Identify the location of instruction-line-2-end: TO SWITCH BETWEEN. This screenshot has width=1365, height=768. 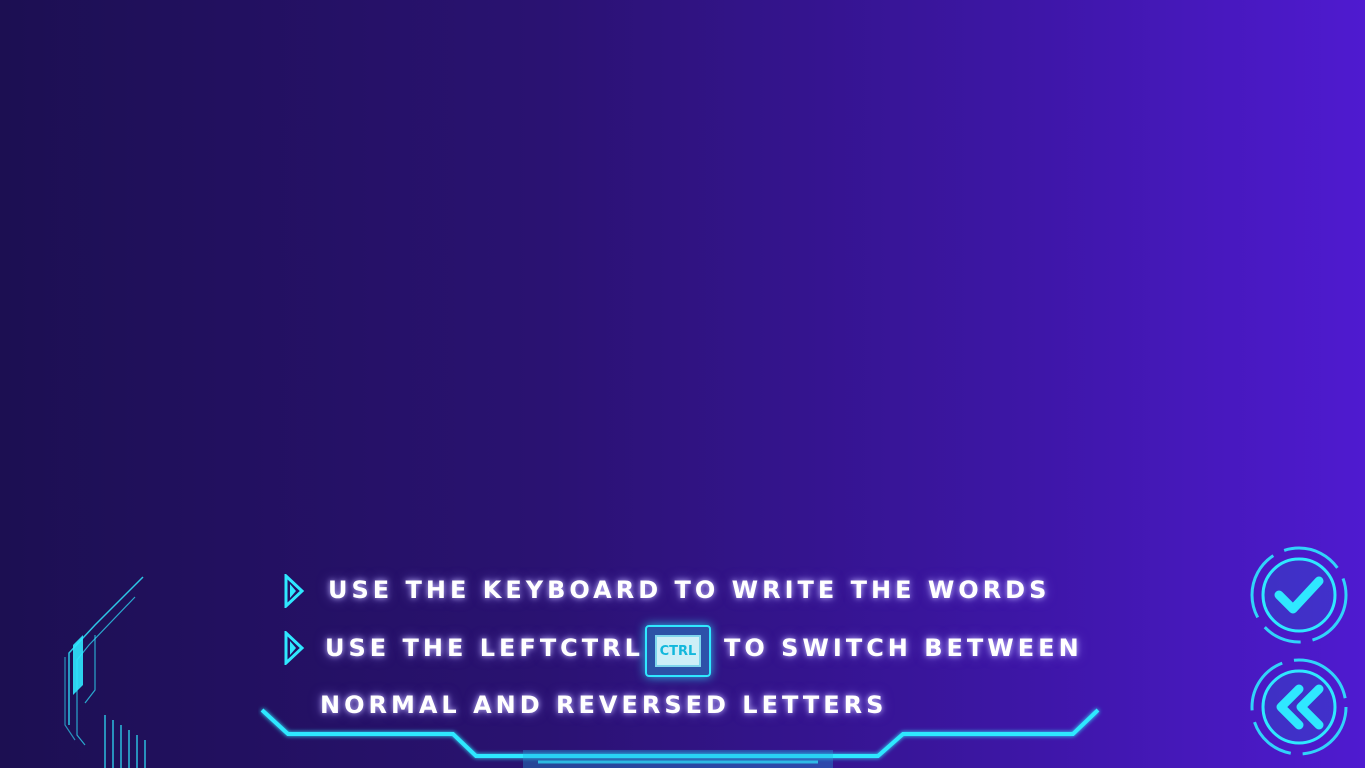
(903, 648).